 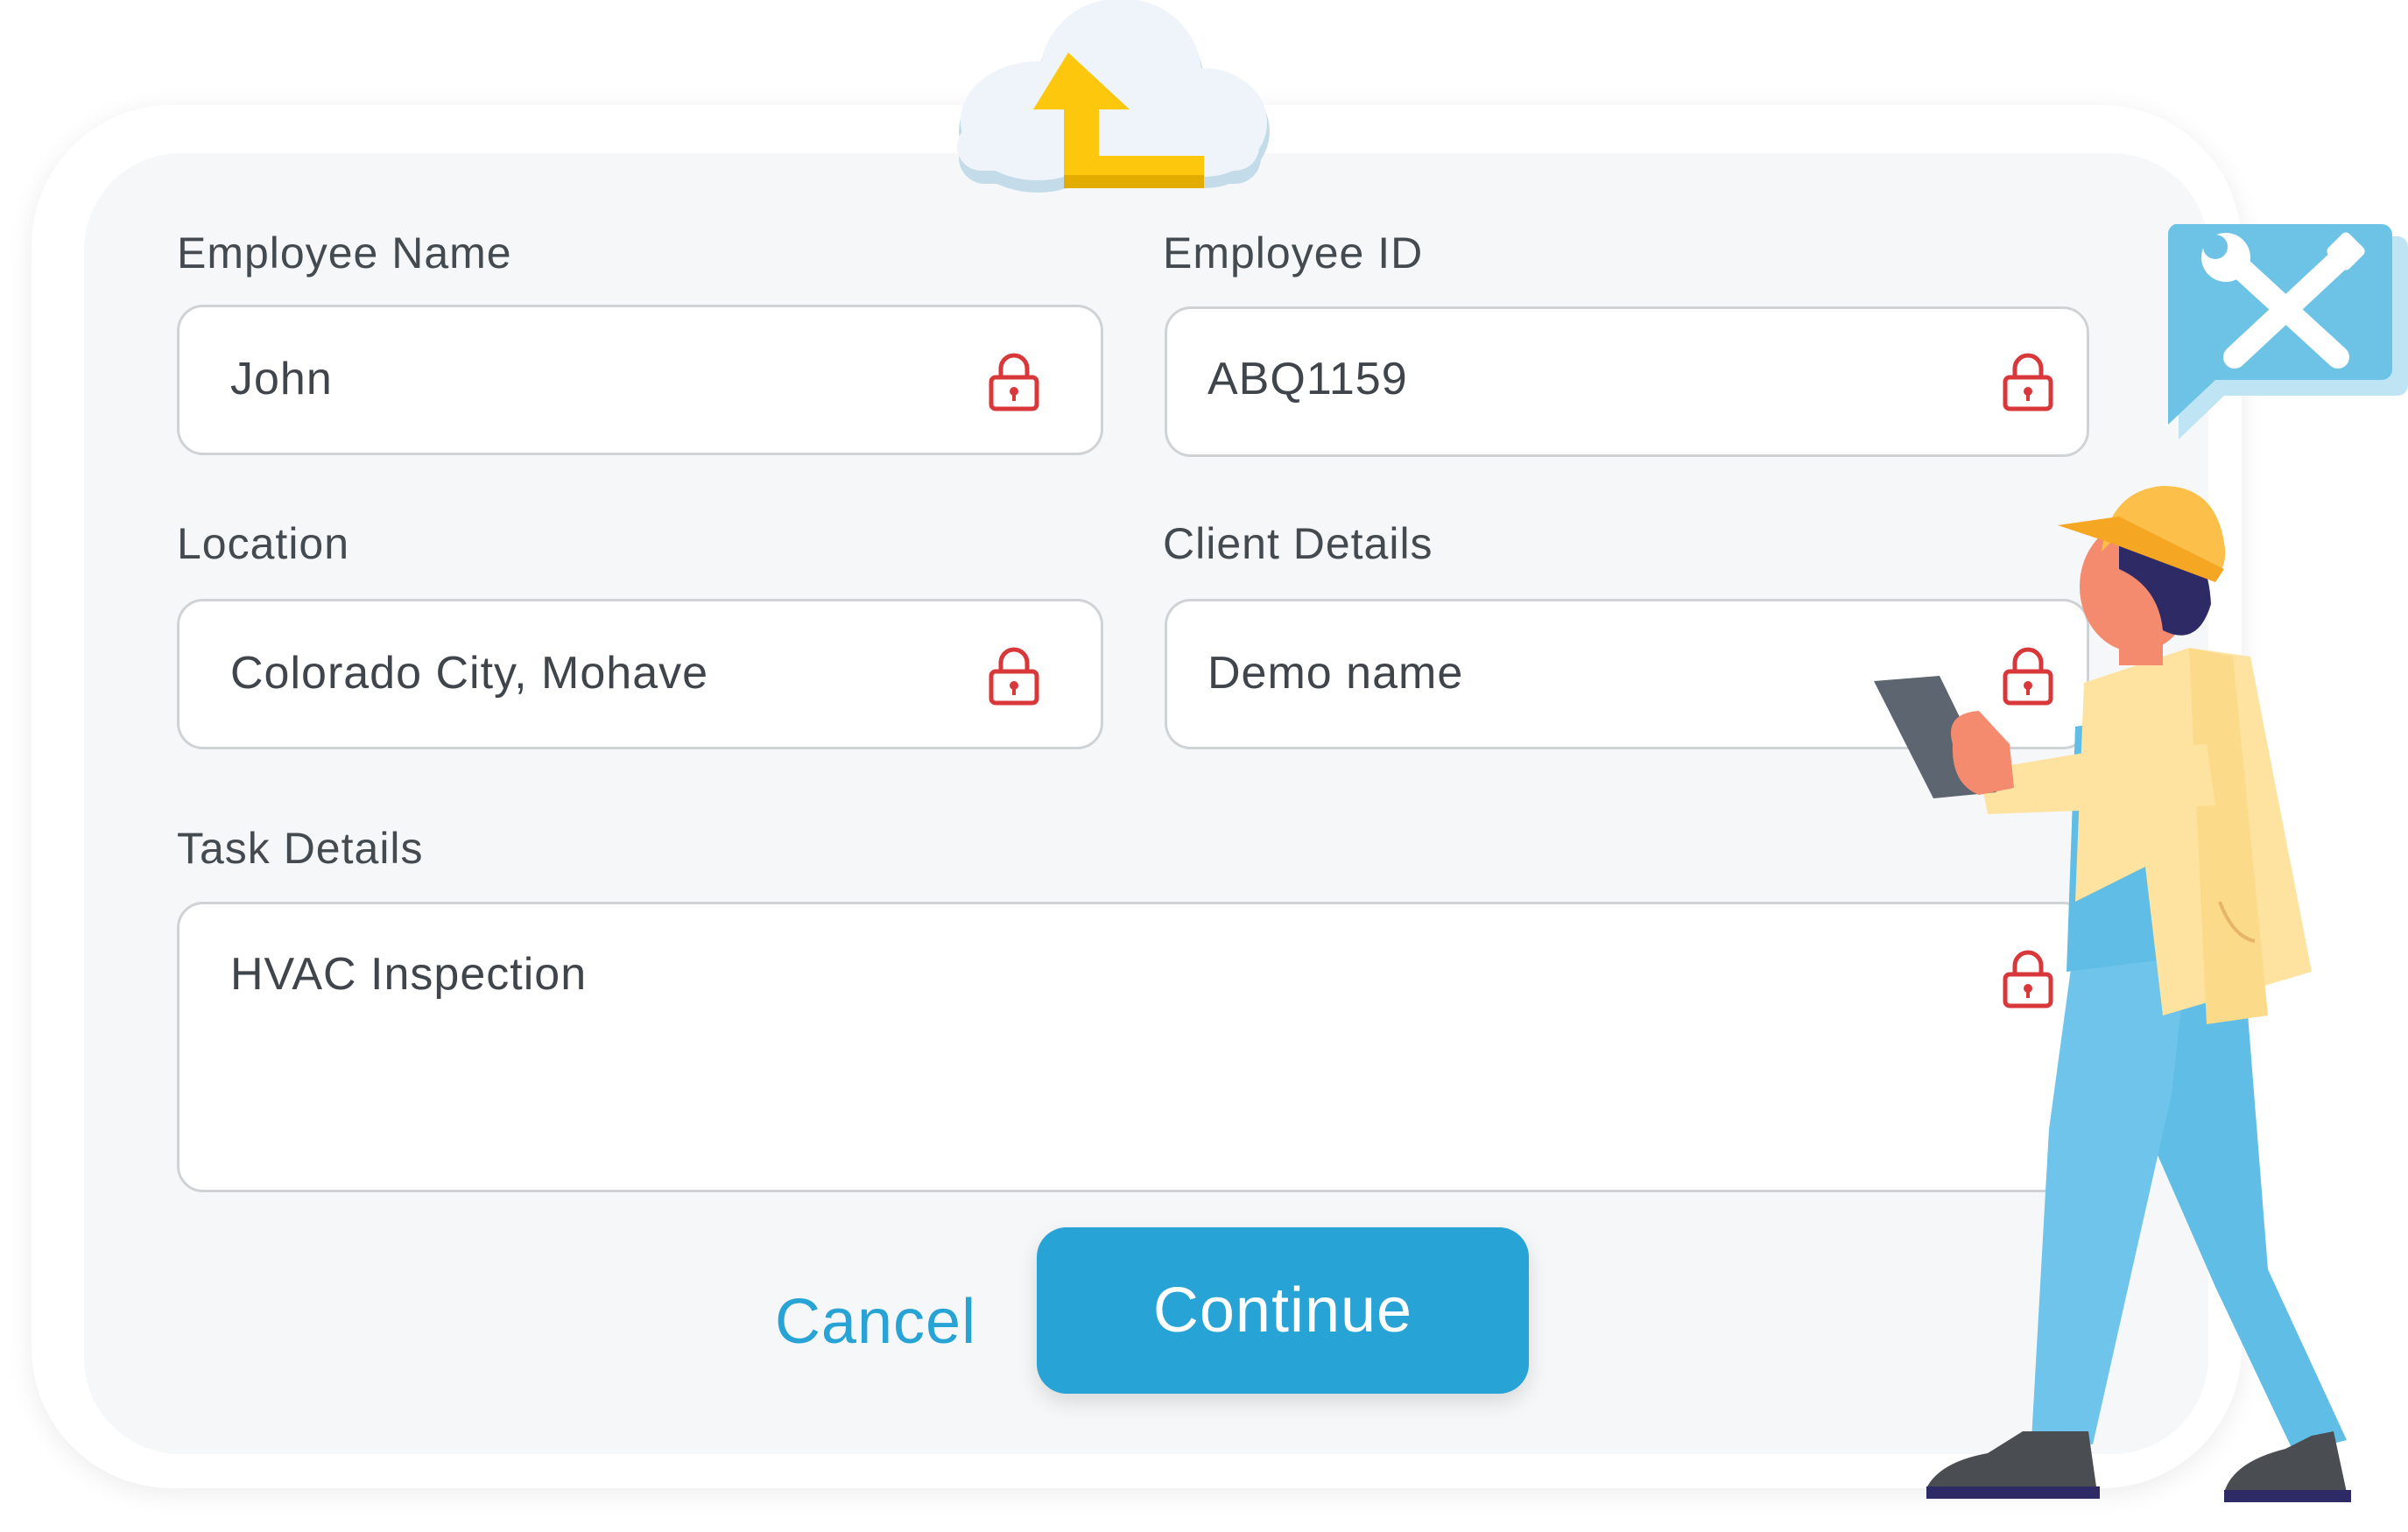 I want to click on cancel-button: Cancel, so click(x=875, y=1322).